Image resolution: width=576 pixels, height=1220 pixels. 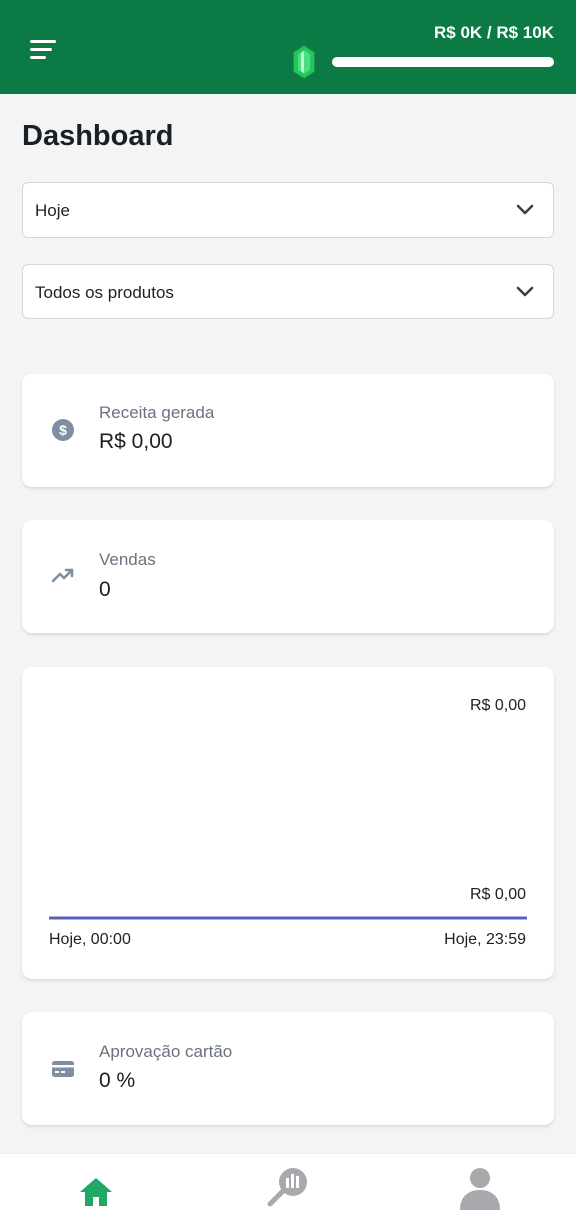 I want to click on revenue-card: $ Receita gerada R$ 0,00, so click(x=288, y=430).